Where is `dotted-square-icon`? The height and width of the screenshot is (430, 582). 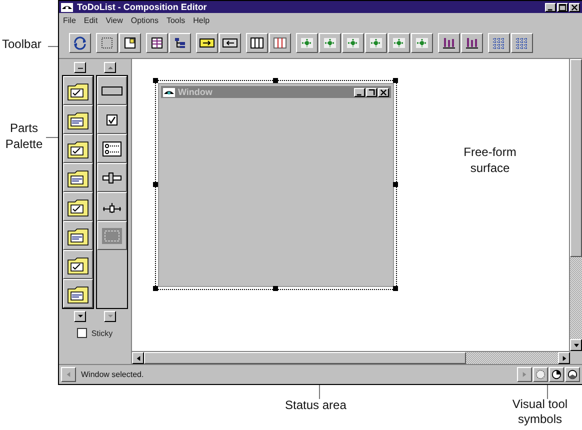
dotted-square-icon is located at coordinates (107, 43).